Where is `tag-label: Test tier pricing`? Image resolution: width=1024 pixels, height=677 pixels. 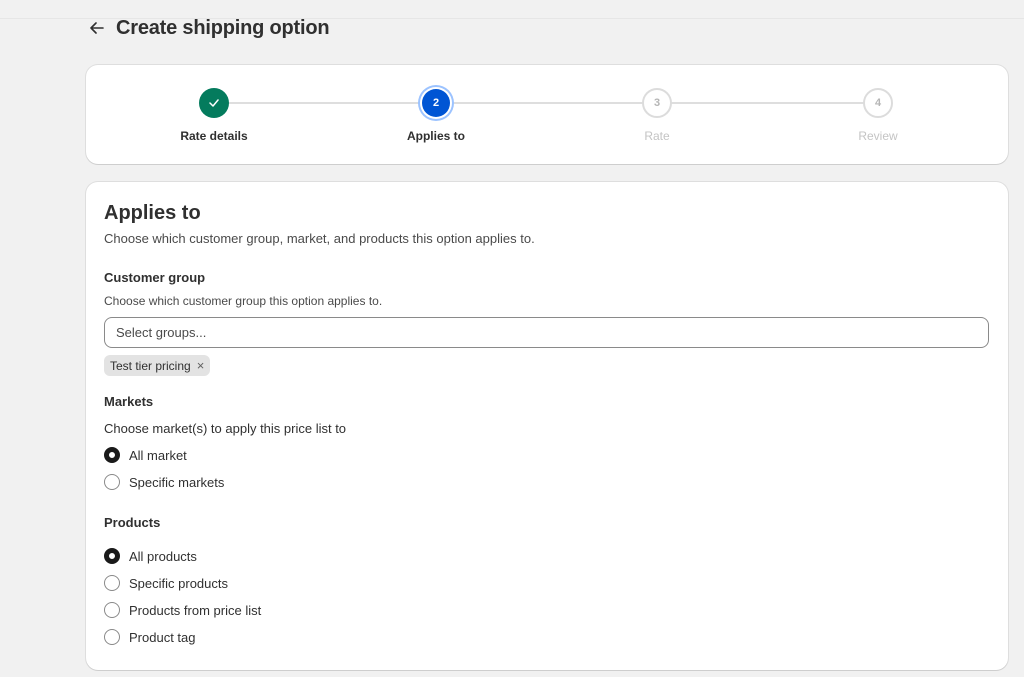
tag-label: Test tier pricing is located at coordinates (150, 365).